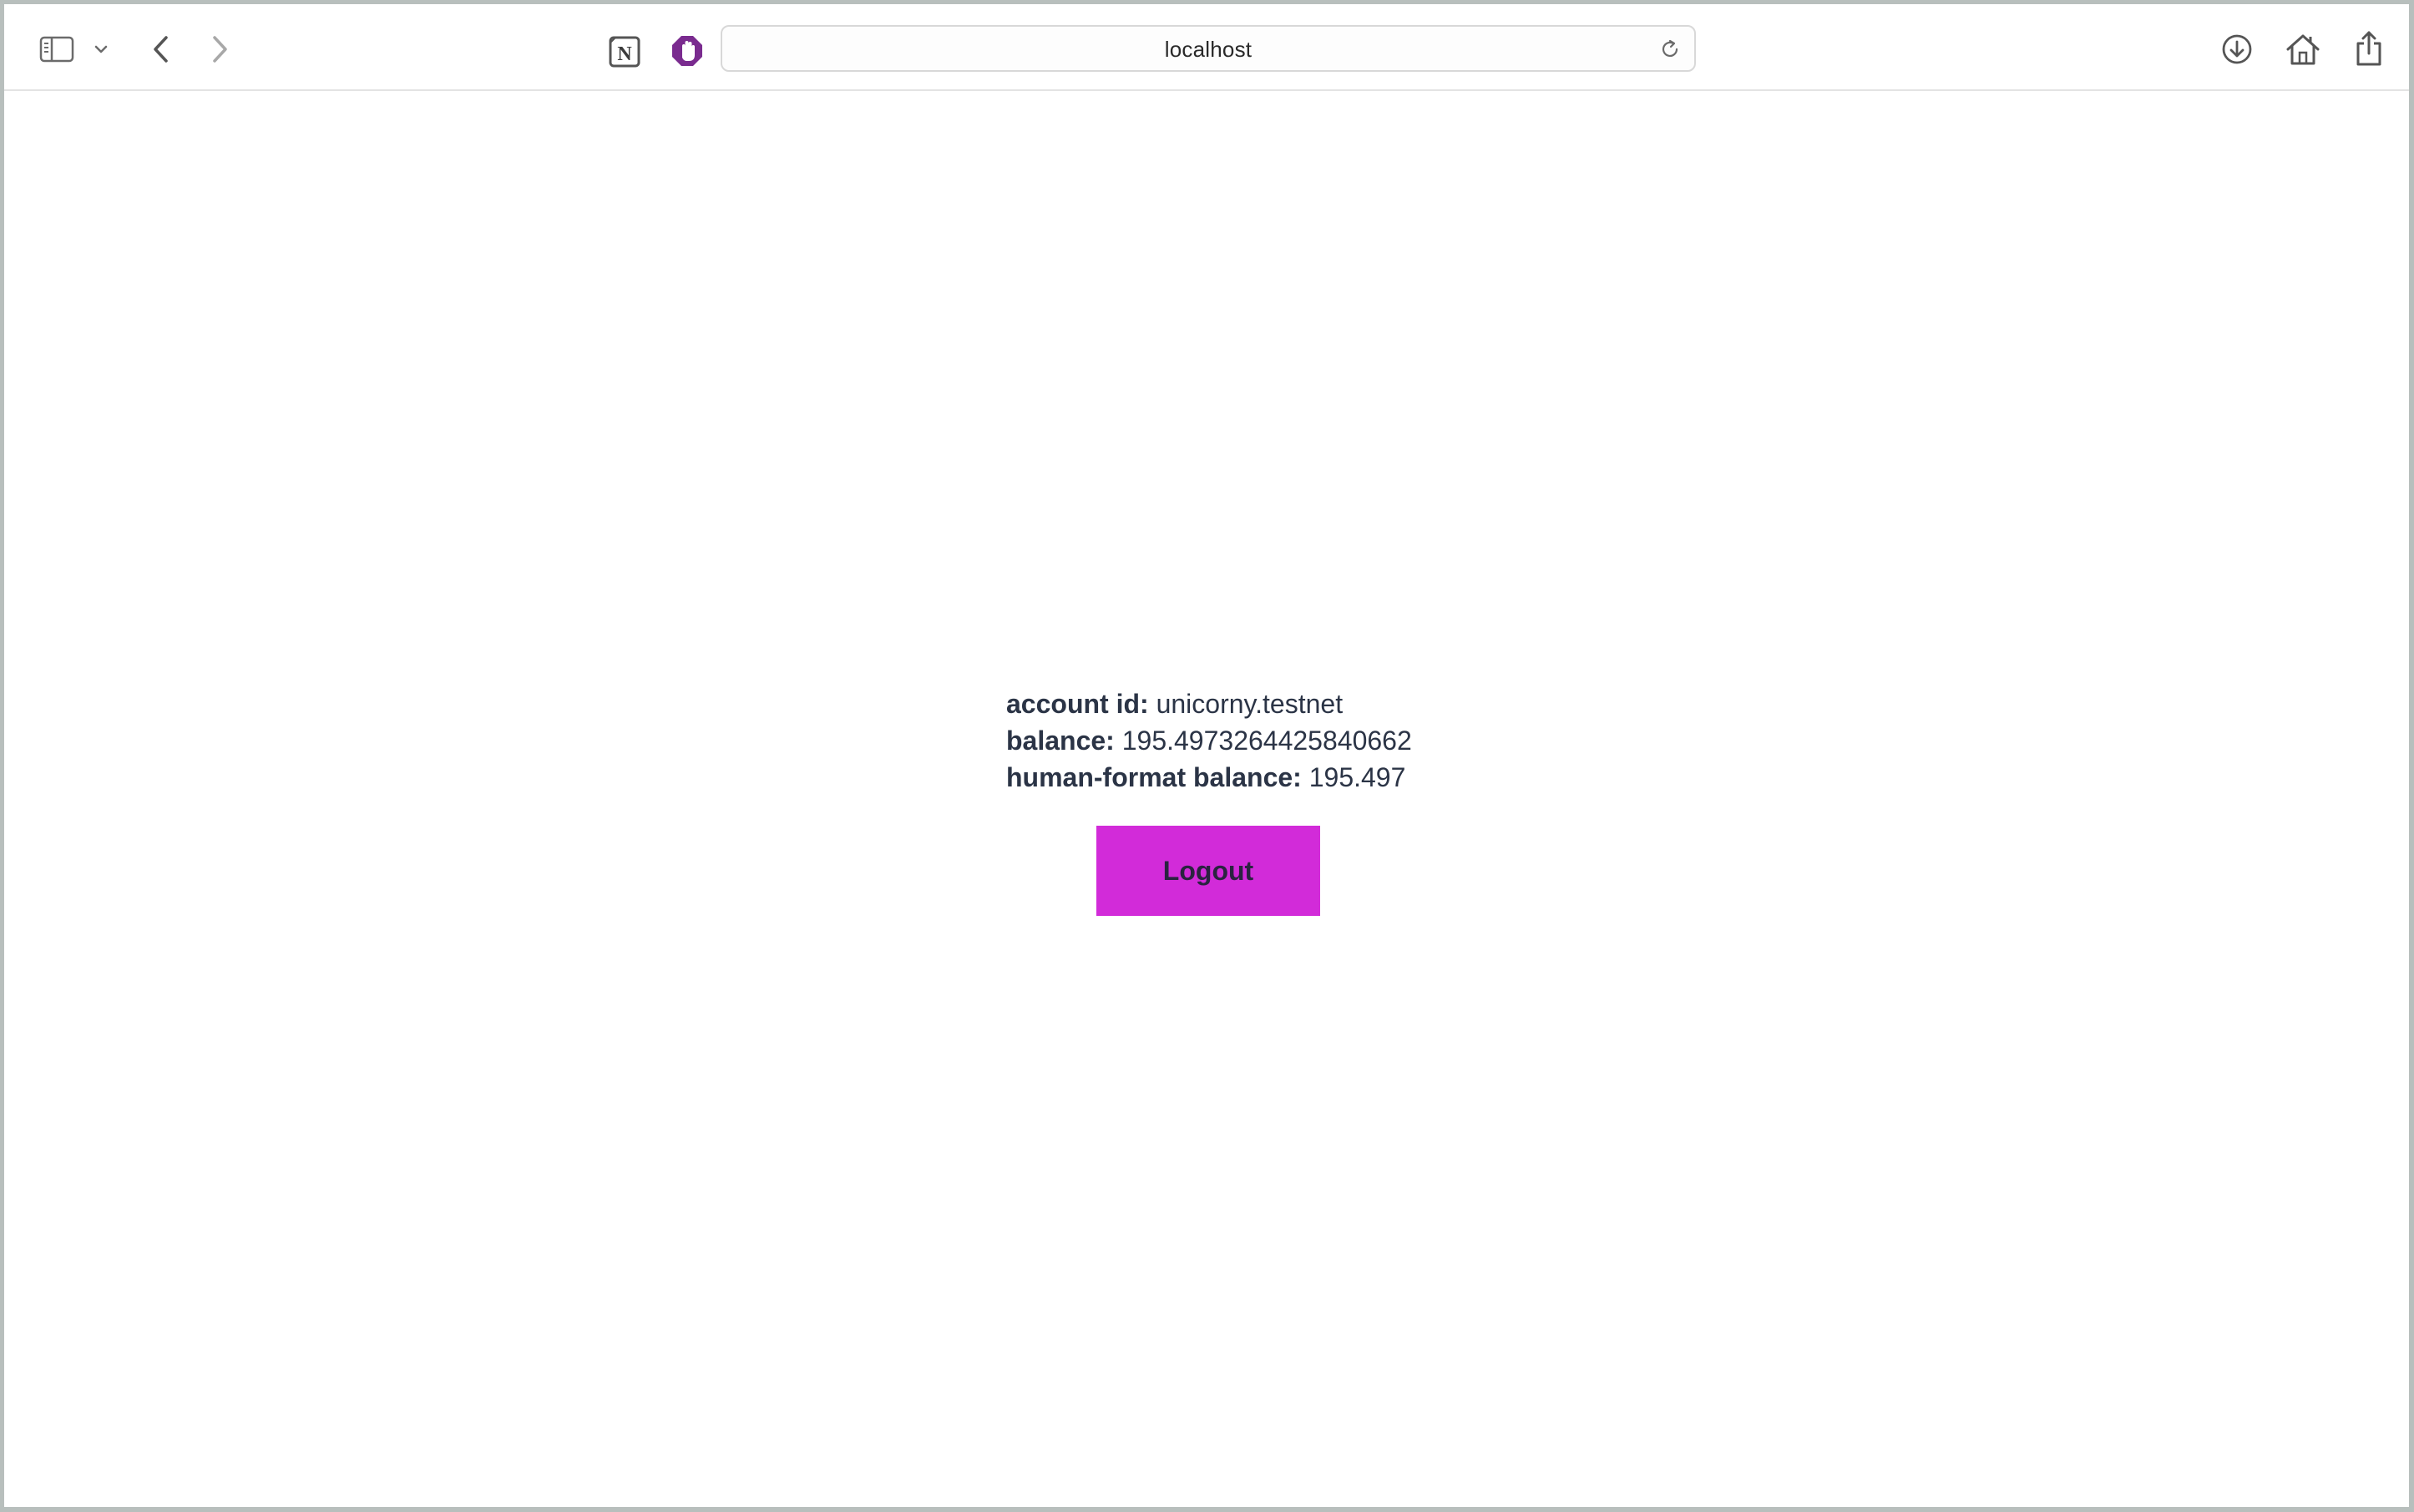 The height and width of the screenshot is (1512, 2414). I want to click on notion-icon: N, so click(624, 52).